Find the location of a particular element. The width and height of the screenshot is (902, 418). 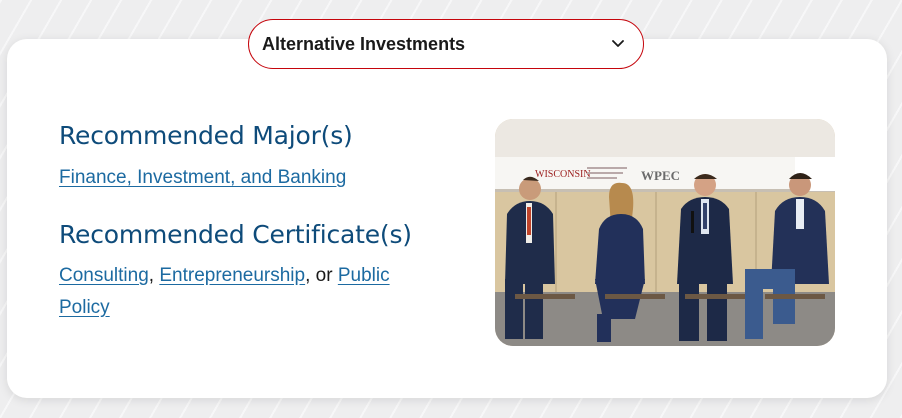

program-select: Alternative Investments is located at coordinates (446, 44).